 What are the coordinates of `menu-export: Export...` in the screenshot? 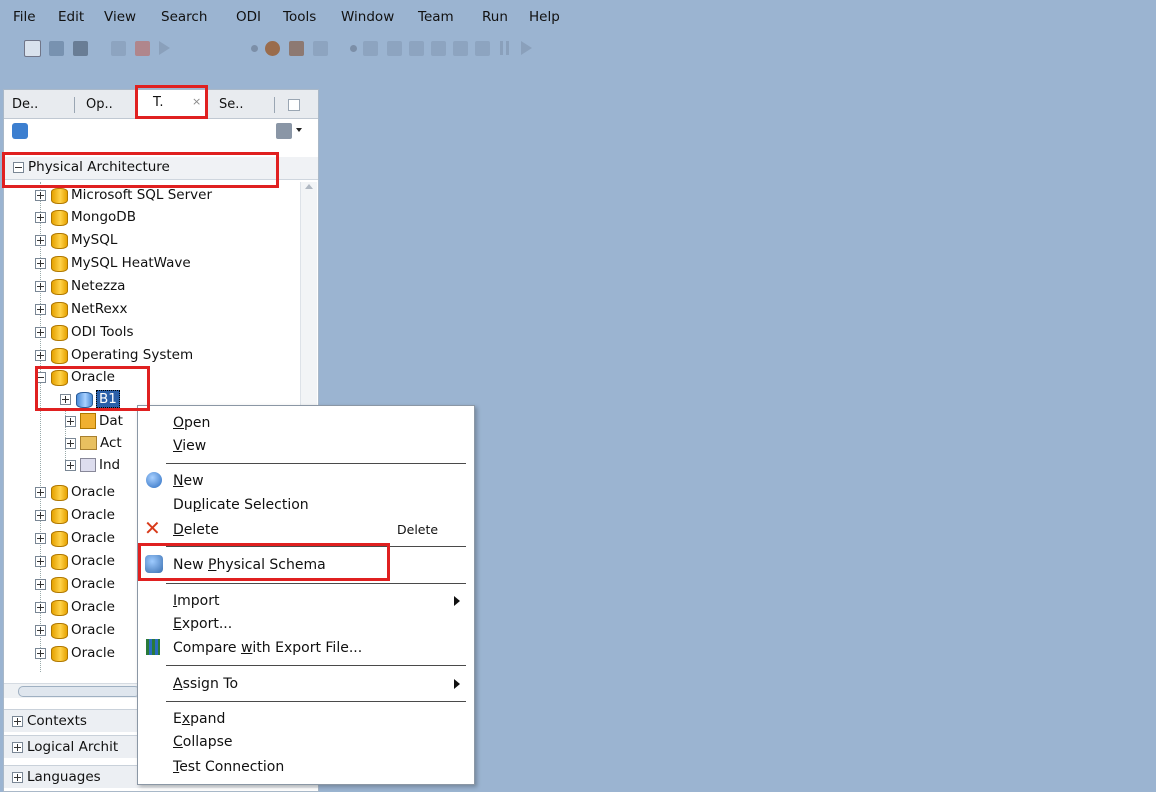 It's located at (202, 624).